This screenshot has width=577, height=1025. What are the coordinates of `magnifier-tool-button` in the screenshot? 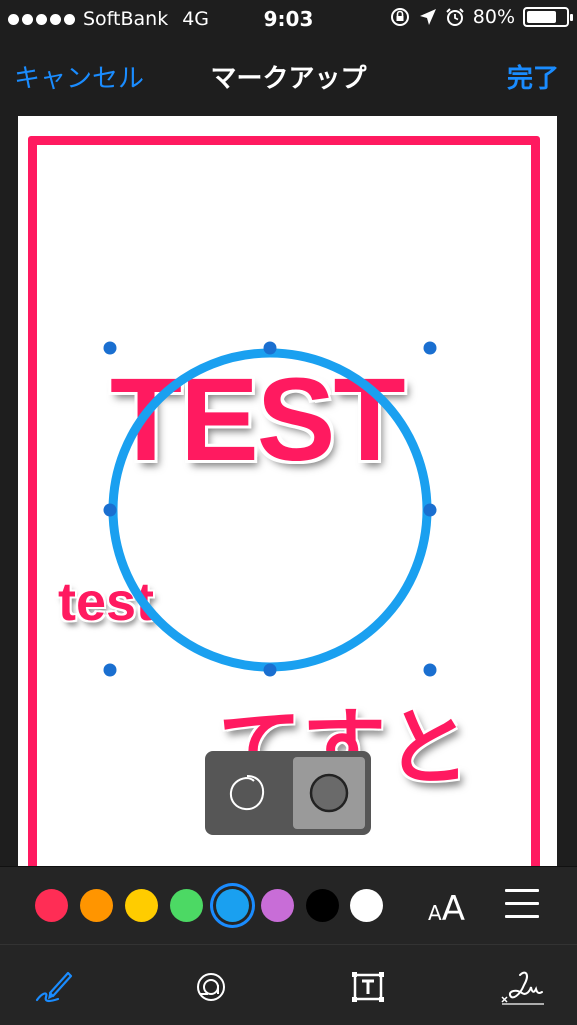 It's located at (211, 987).